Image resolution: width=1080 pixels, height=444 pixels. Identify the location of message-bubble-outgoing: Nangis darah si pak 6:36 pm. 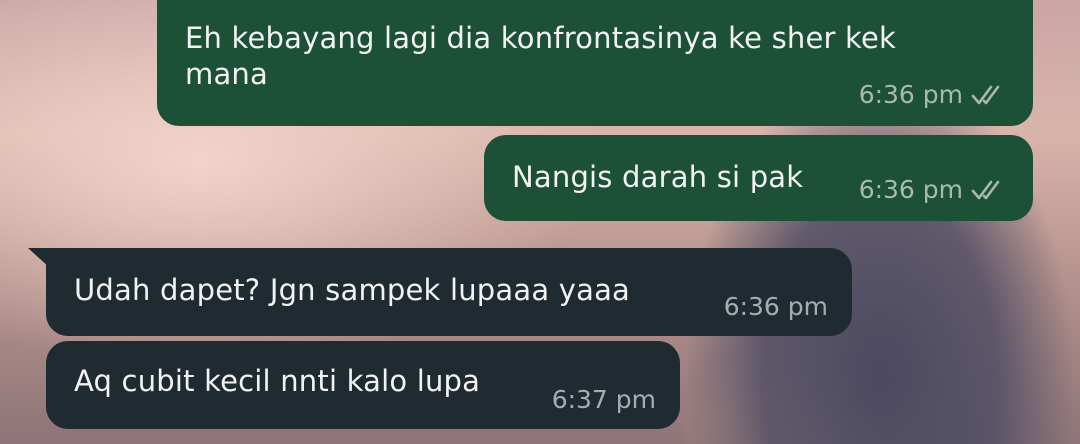
(758, 178).